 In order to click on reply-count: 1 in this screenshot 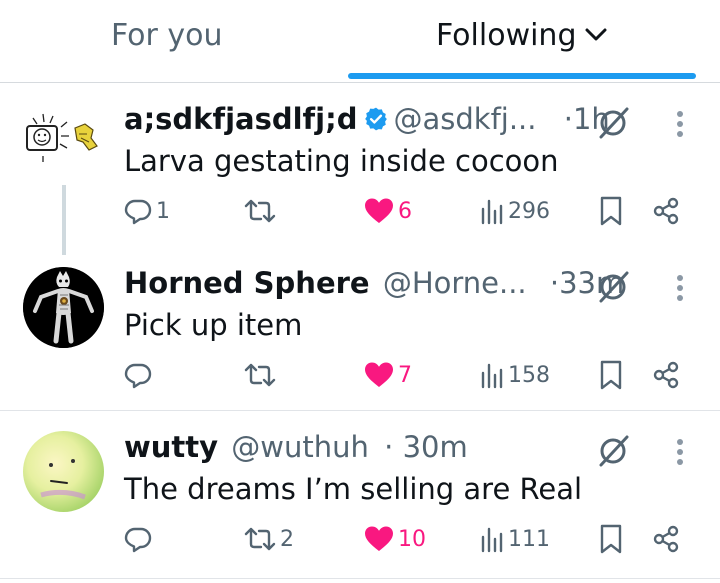, I will do `click(163, 211)`.